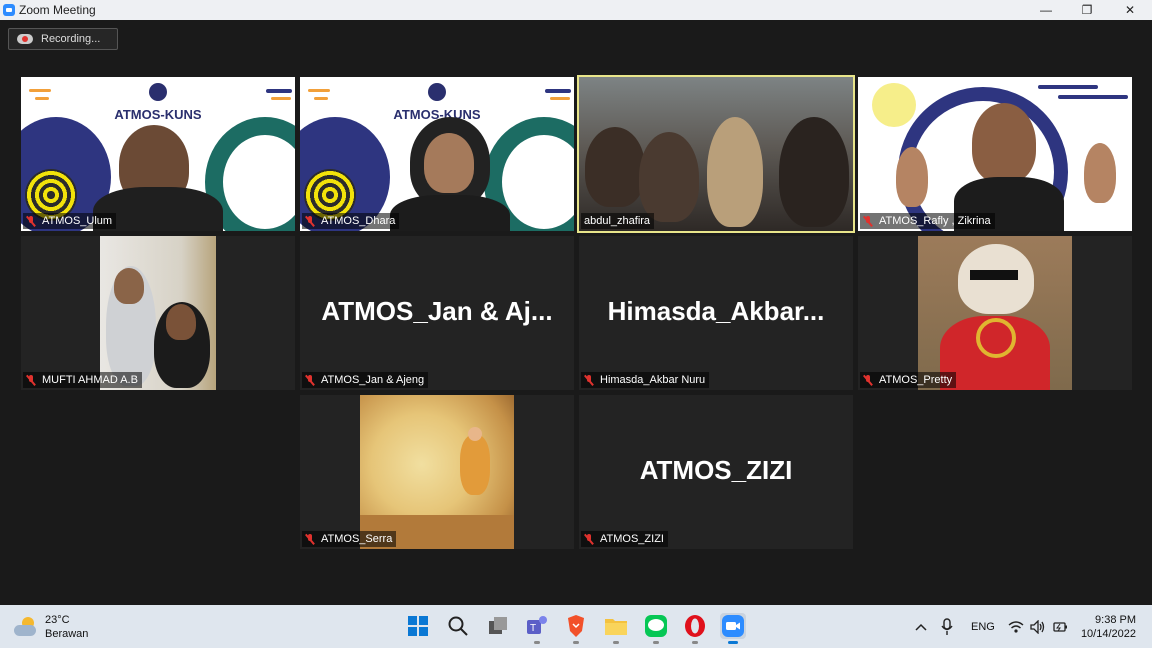  I want to click on microphone-icon, so click(947, 626).